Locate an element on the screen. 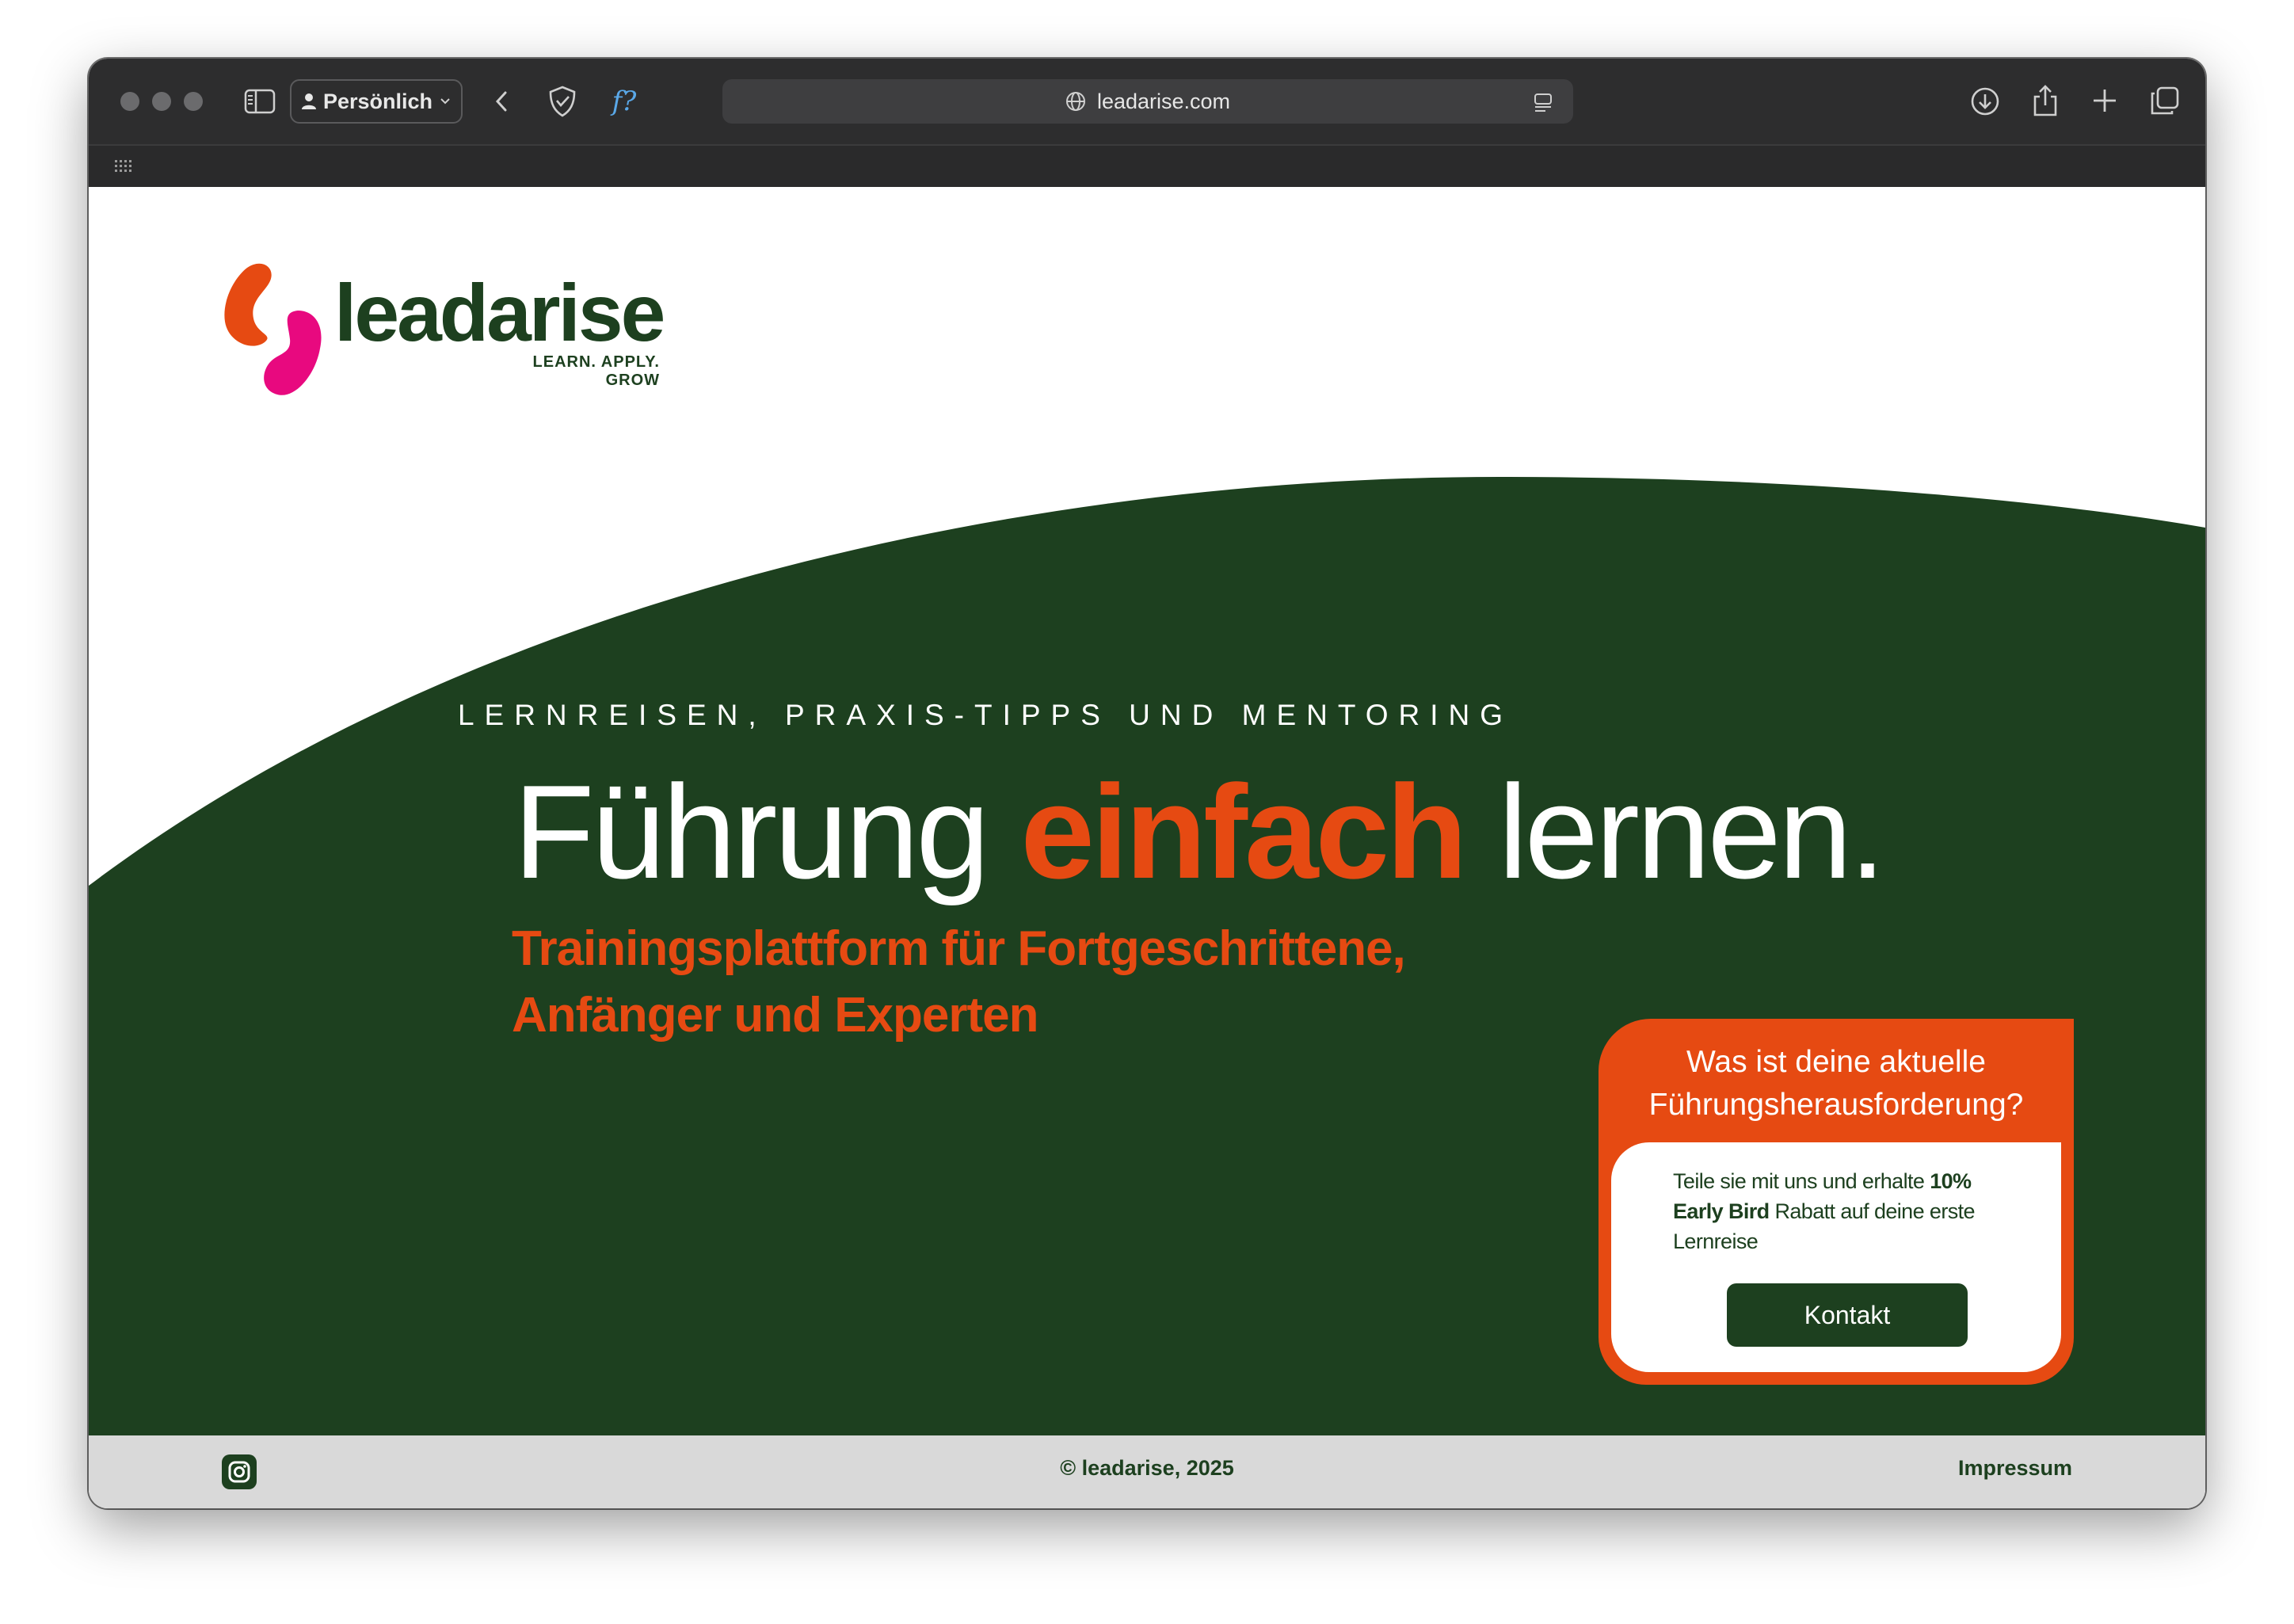 This screenshot has height=1624, width=2294. back-button is located at coordinates (502, 101).